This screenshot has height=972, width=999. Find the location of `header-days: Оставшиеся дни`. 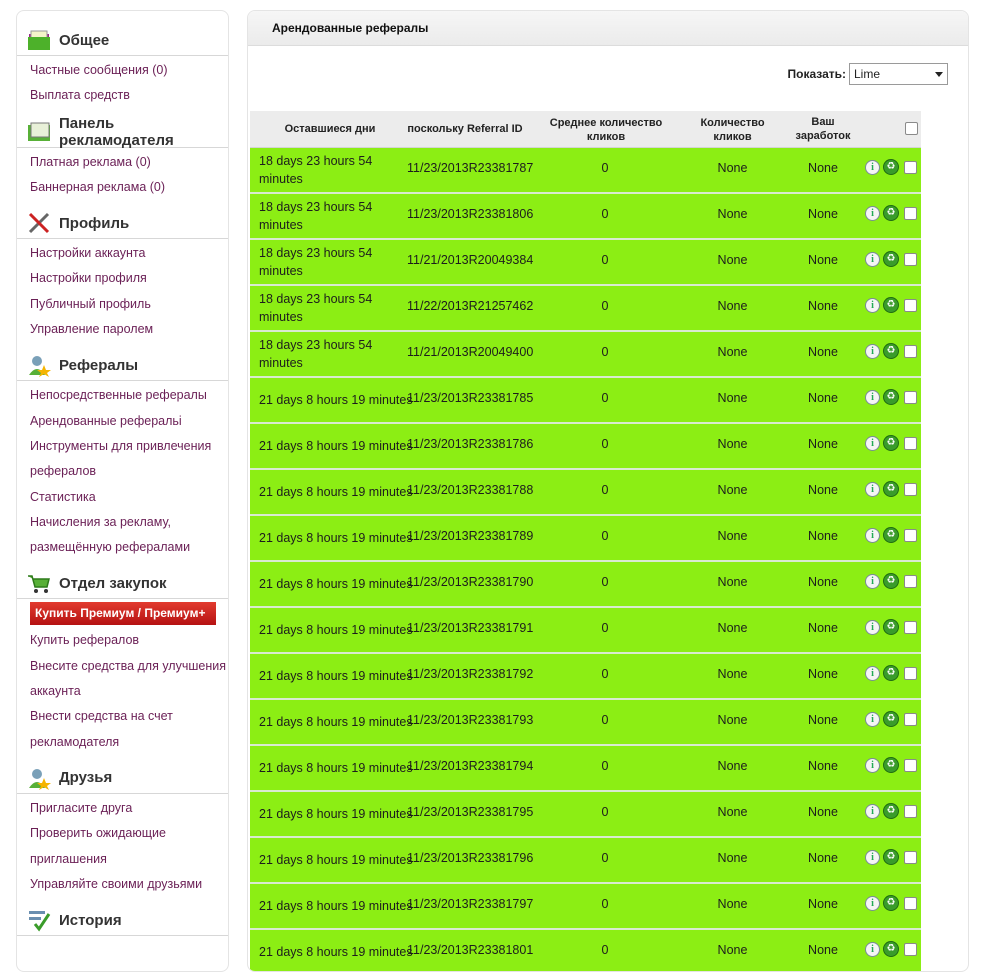

header-days: Оставшиеся дни is located at coordinates (330, 129).